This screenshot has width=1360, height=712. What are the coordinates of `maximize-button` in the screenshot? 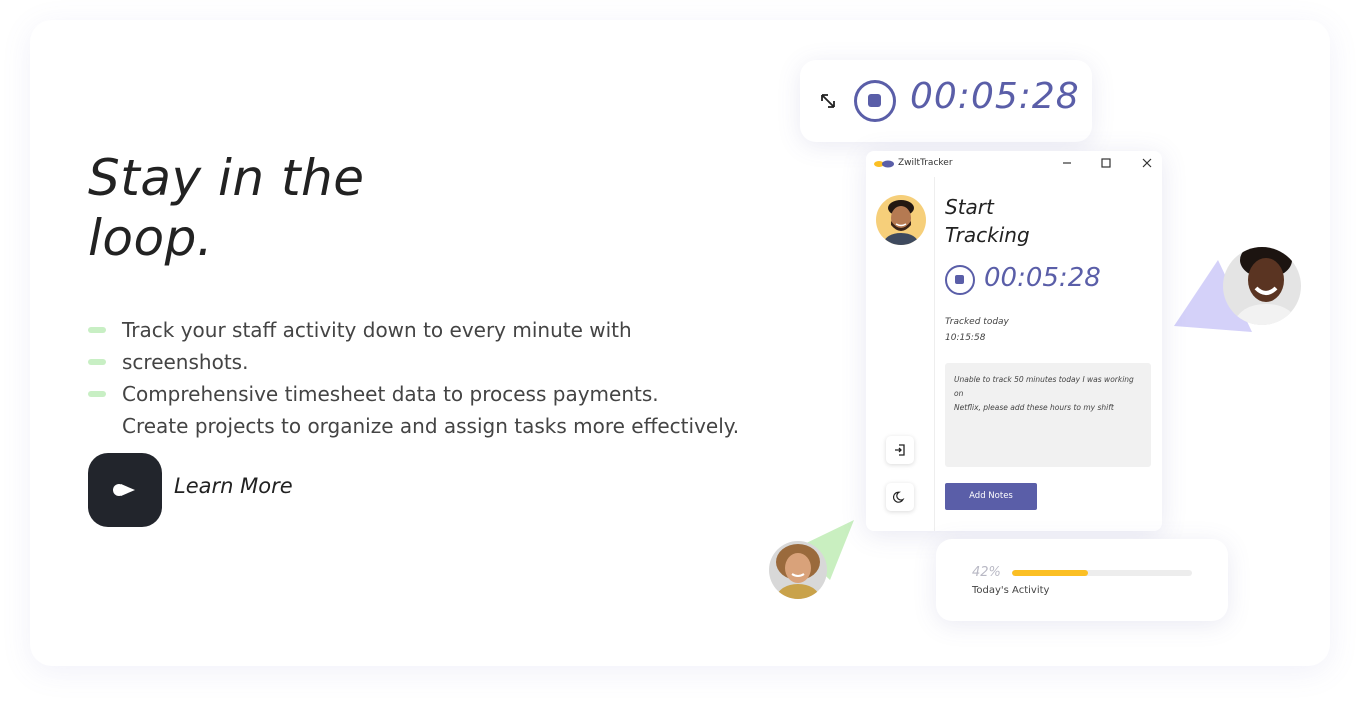 It's located at (1106, 163).